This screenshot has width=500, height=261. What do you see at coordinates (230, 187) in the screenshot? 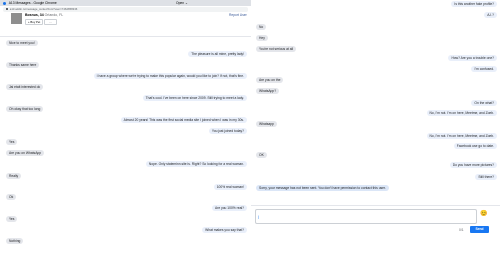
I see `message-bubble: 100% real woman!` at bounding box center [230, 187].